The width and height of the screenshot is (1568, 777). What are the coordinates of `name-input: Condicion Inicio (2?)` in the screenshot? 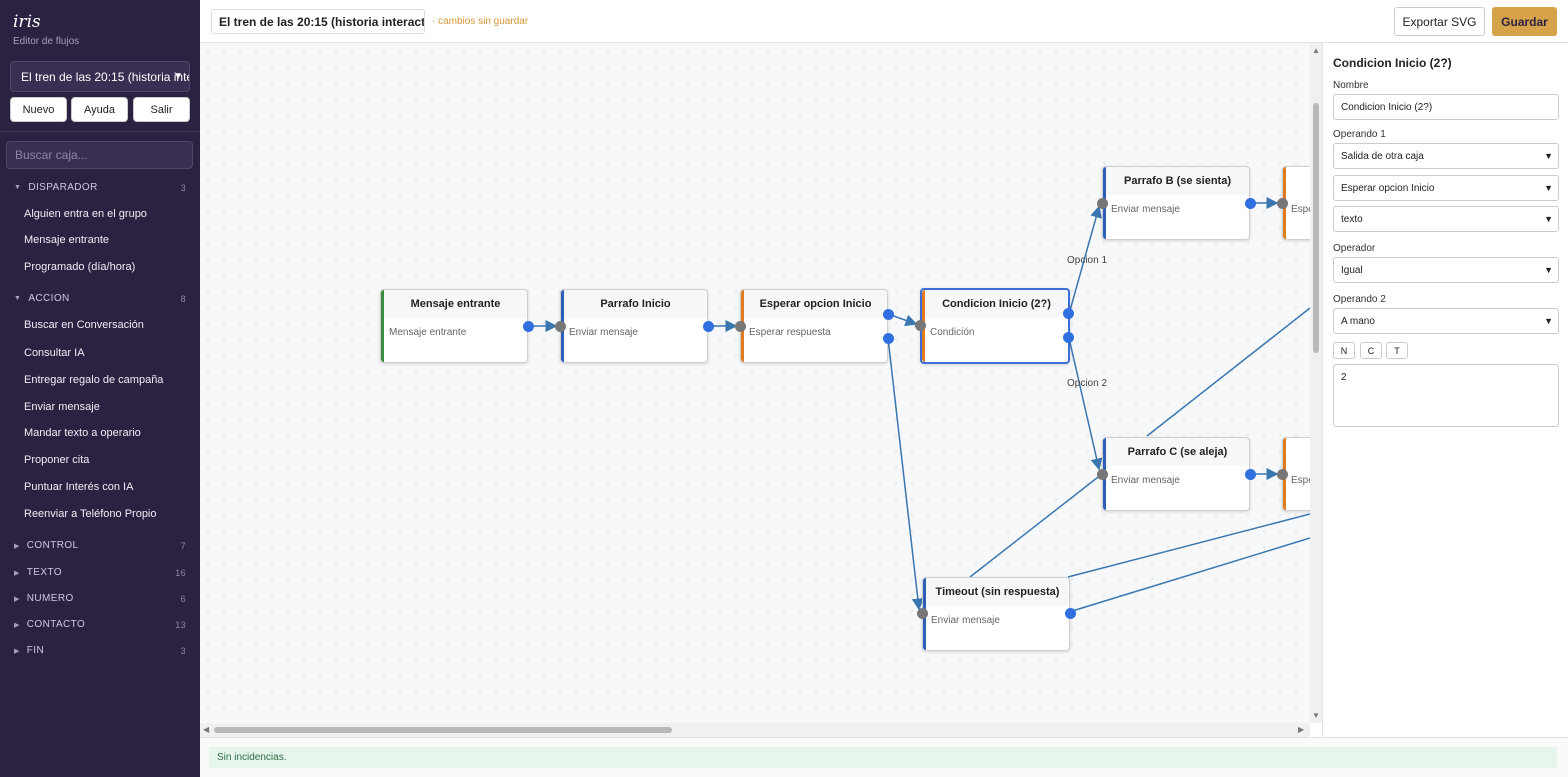 It's located at (1446, 107).